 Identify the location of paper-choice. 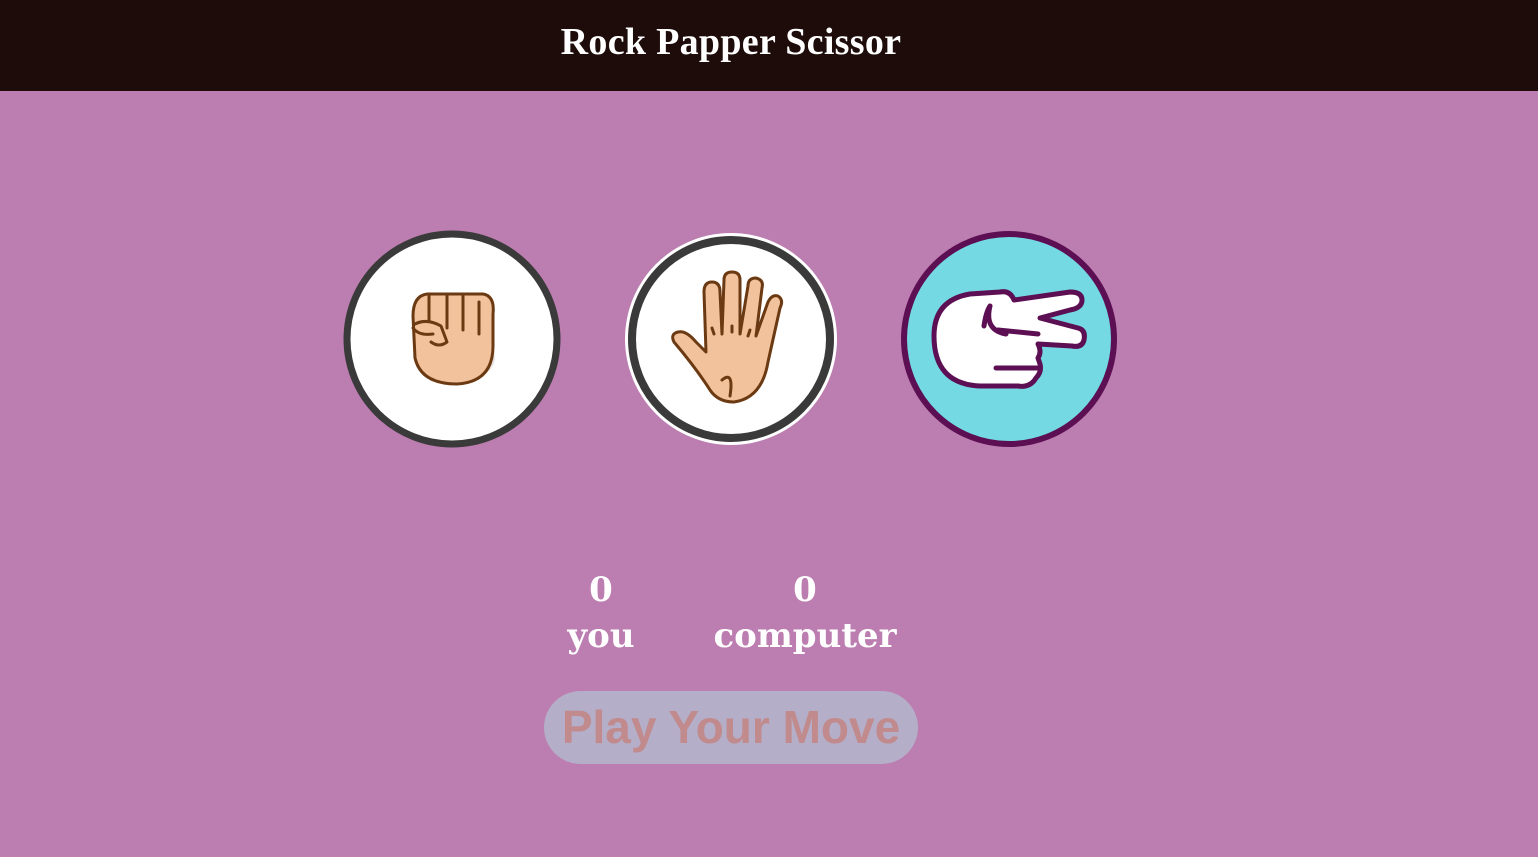
(731, 339).